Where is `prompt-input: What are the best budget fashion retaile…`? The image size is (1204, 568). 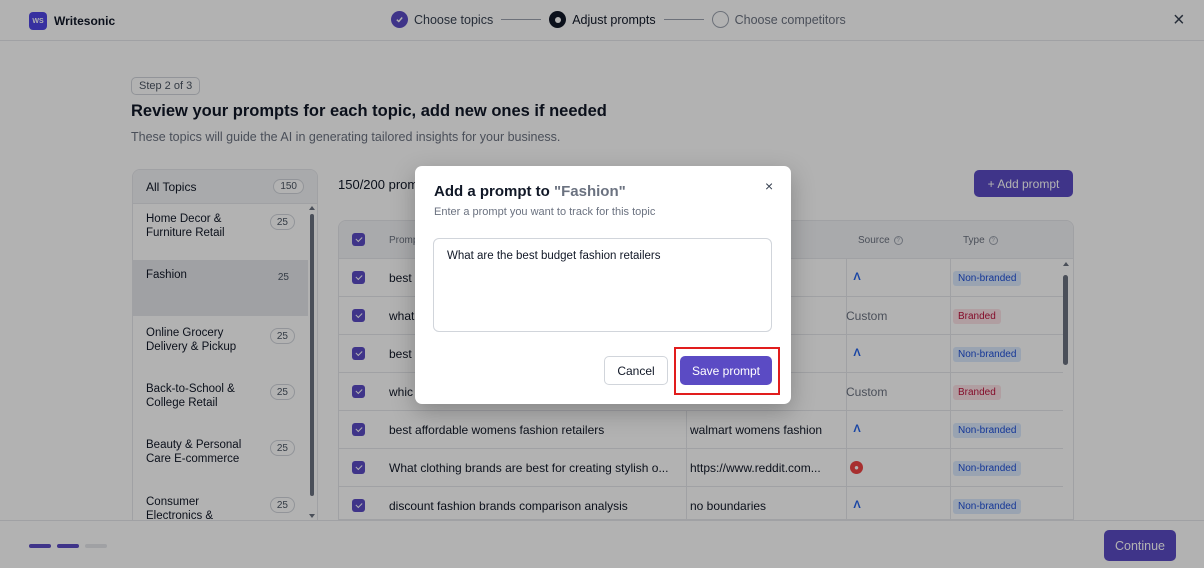
prompt-input: What are the best budget fashion retaile… is located at coordinates (602, 285).